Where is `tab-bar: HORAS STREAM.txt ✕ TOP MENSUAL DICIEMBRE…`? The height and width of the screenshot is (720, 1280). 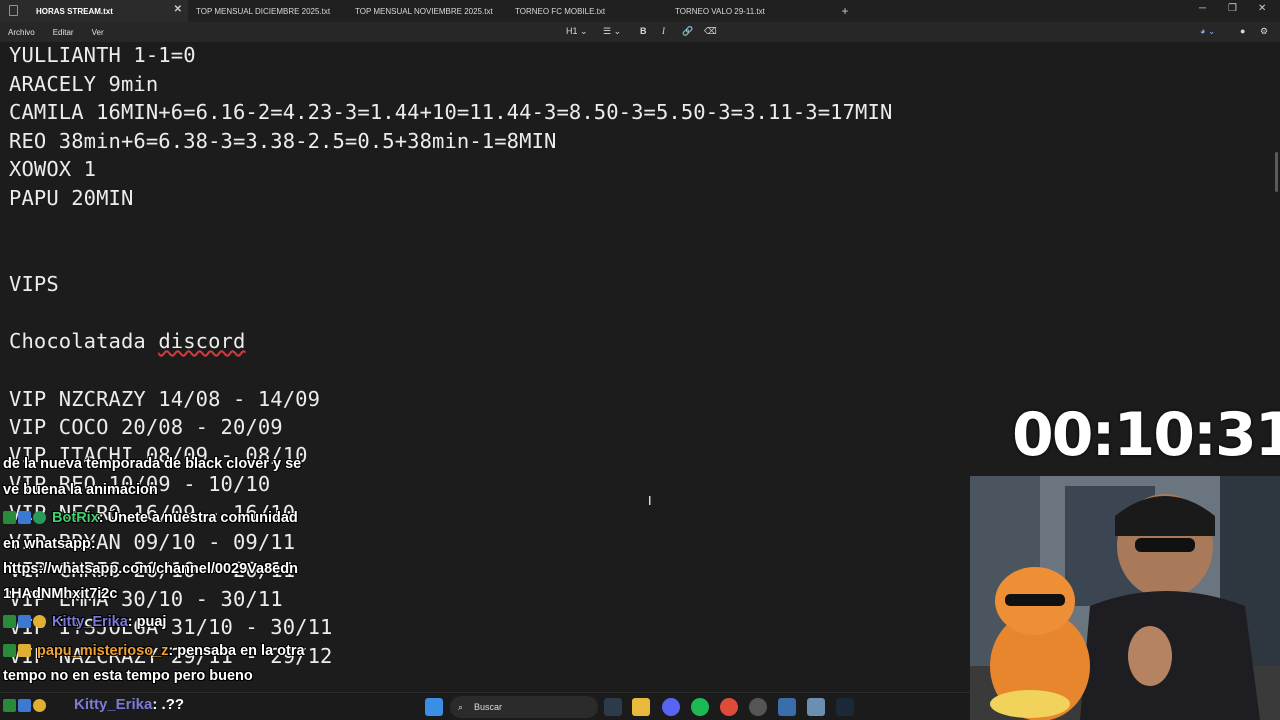 tab-bar: HORAS STREAM.txt ✕ TOP MENSUAL DICIEMBRE… is located at coordinates (640, 11).